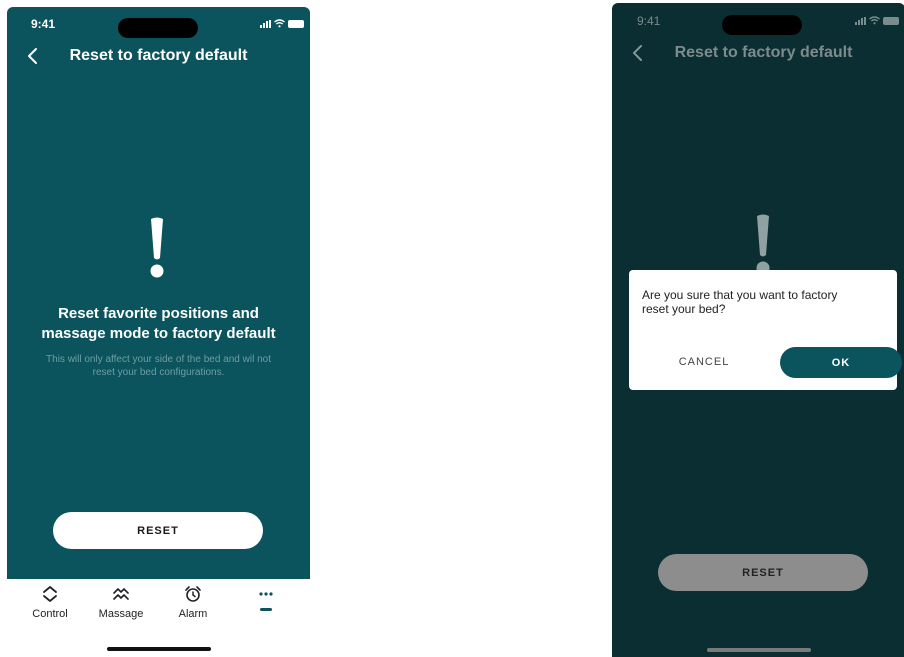 The image size is (904, 657). Describe the element at coordinates (50, 594) in the screenshot. I see `up-down-chevron-icon` at that location.